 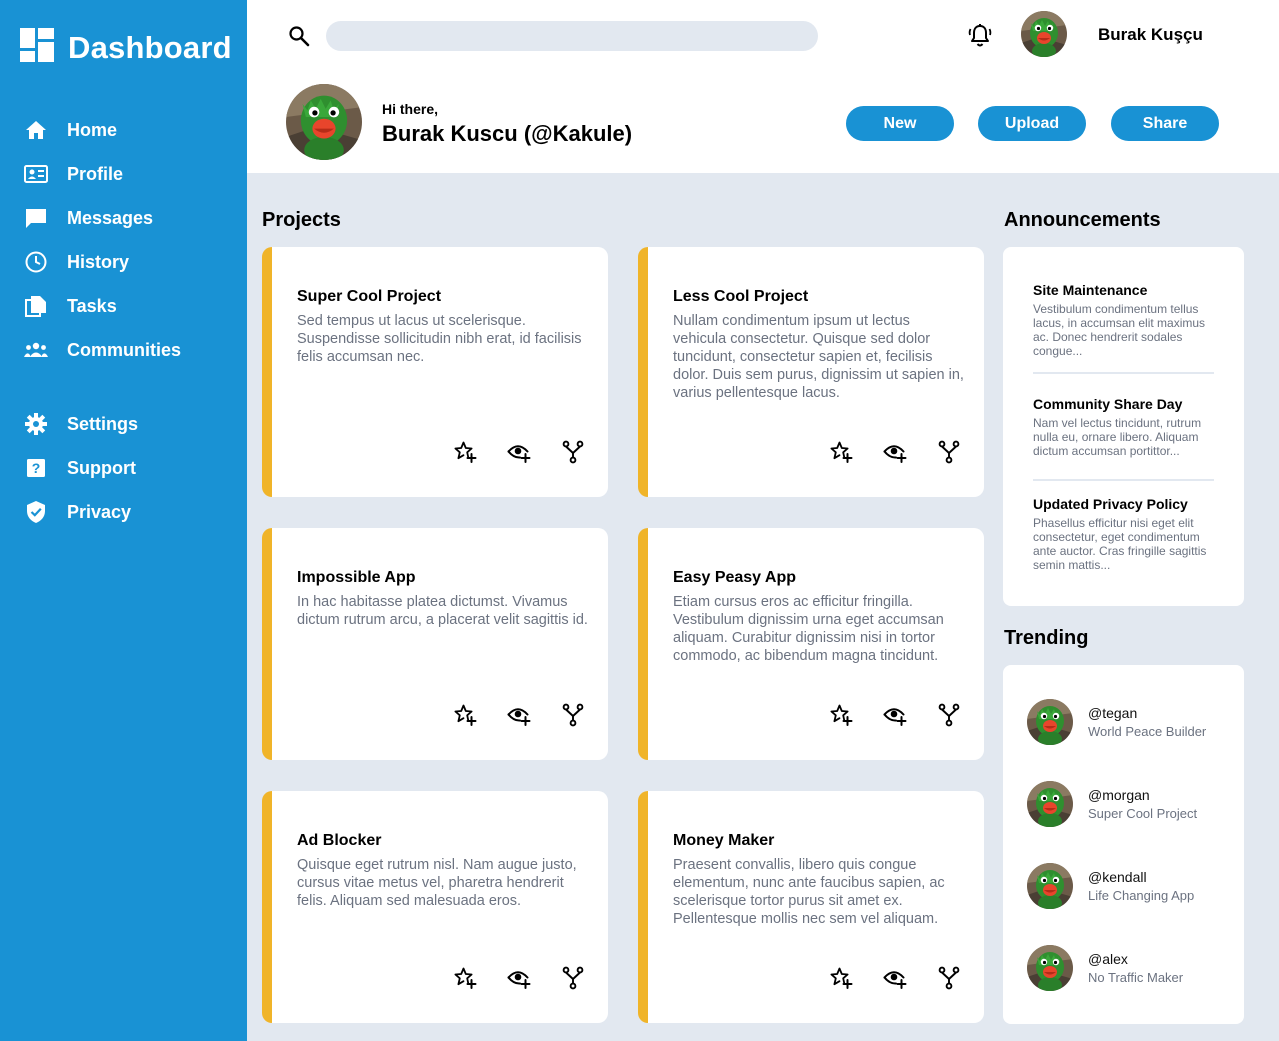 I want to click on sidebar-item-communities: Communities, so click(x=102, y=350).